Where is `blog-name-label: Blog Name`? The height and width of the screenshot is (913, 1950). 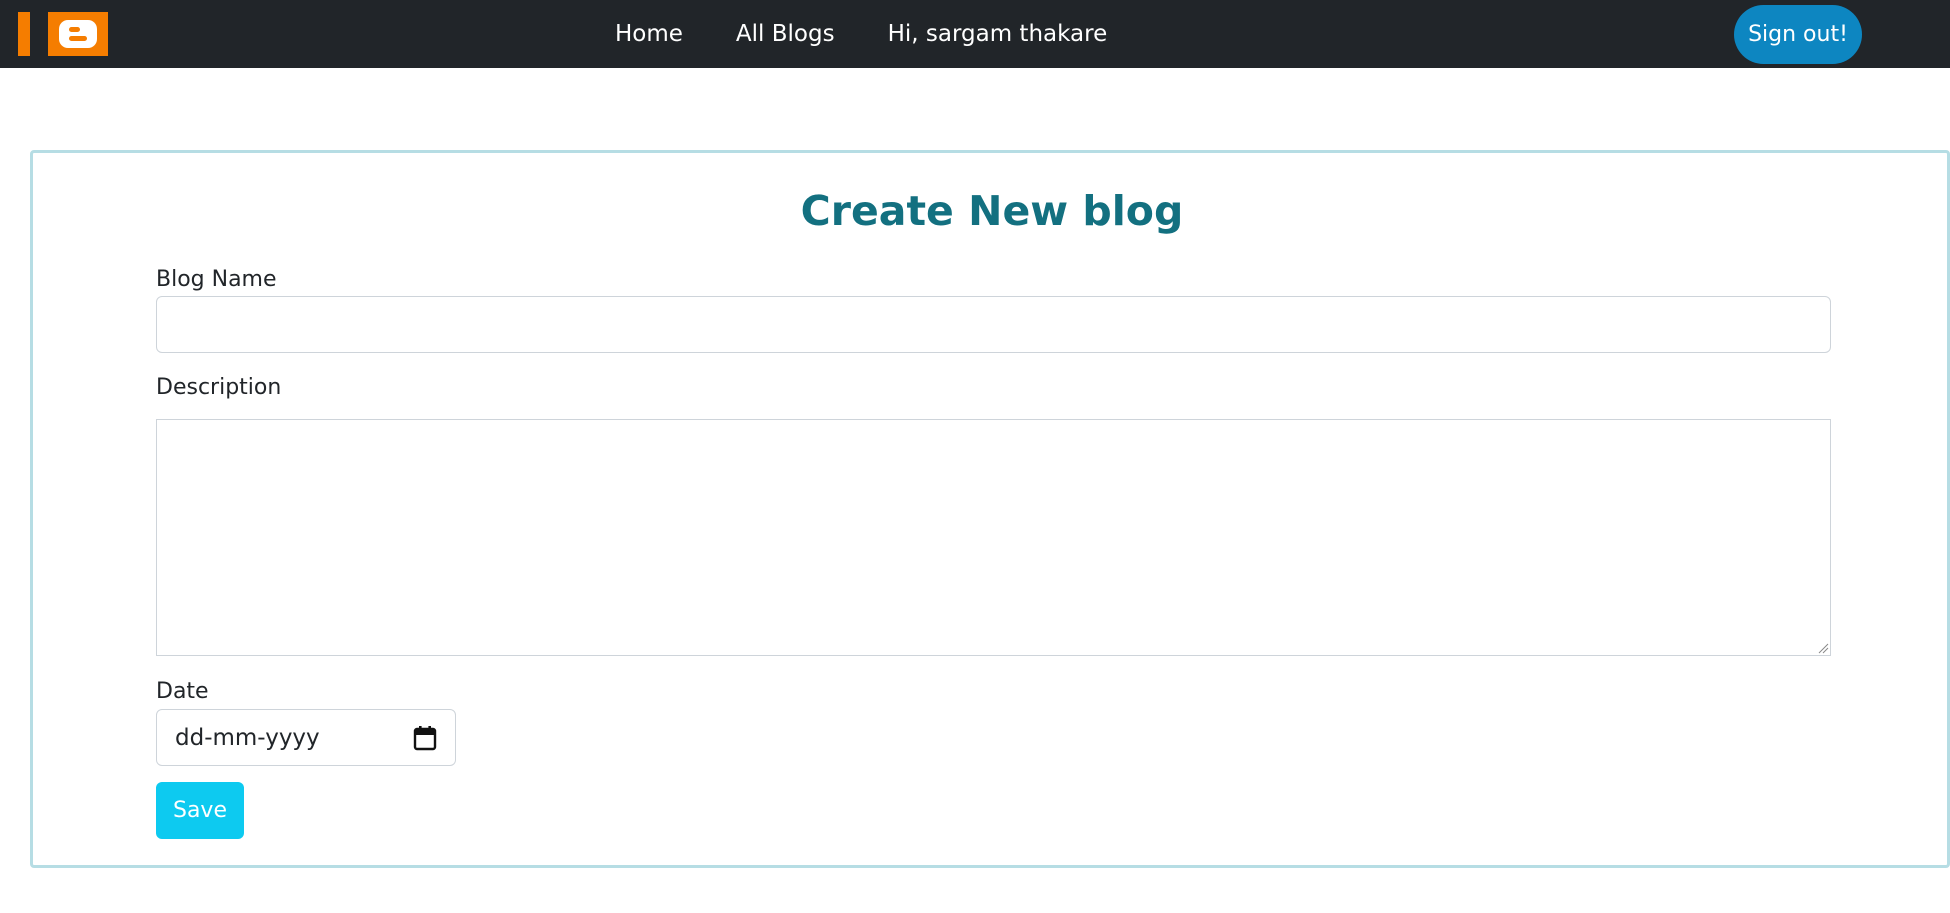
blog-name-label: Blog Name is located at coordinates (216, 279).